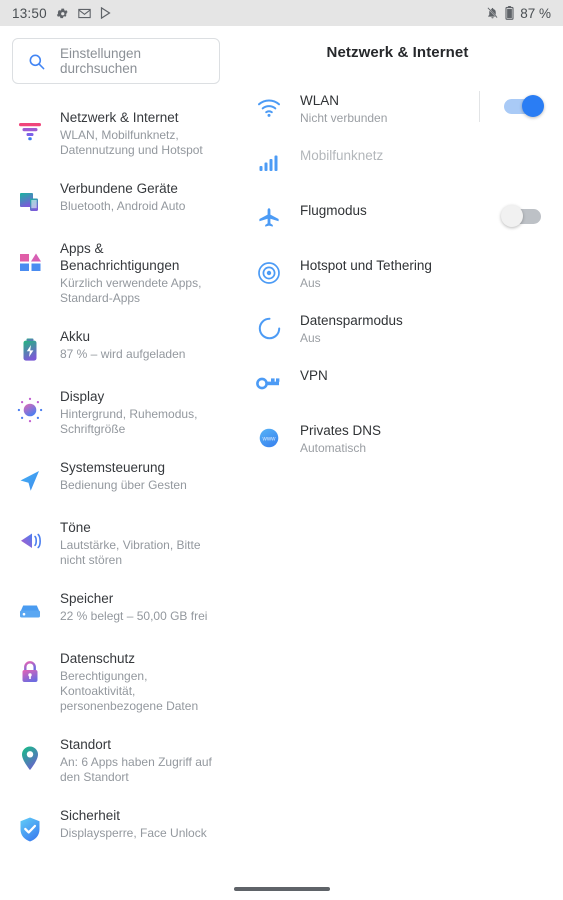  What do you see at coordinates (75, 527) in the screenshot?
I see `sidebar-item-title: Töne` at bounding box center [75, 527].